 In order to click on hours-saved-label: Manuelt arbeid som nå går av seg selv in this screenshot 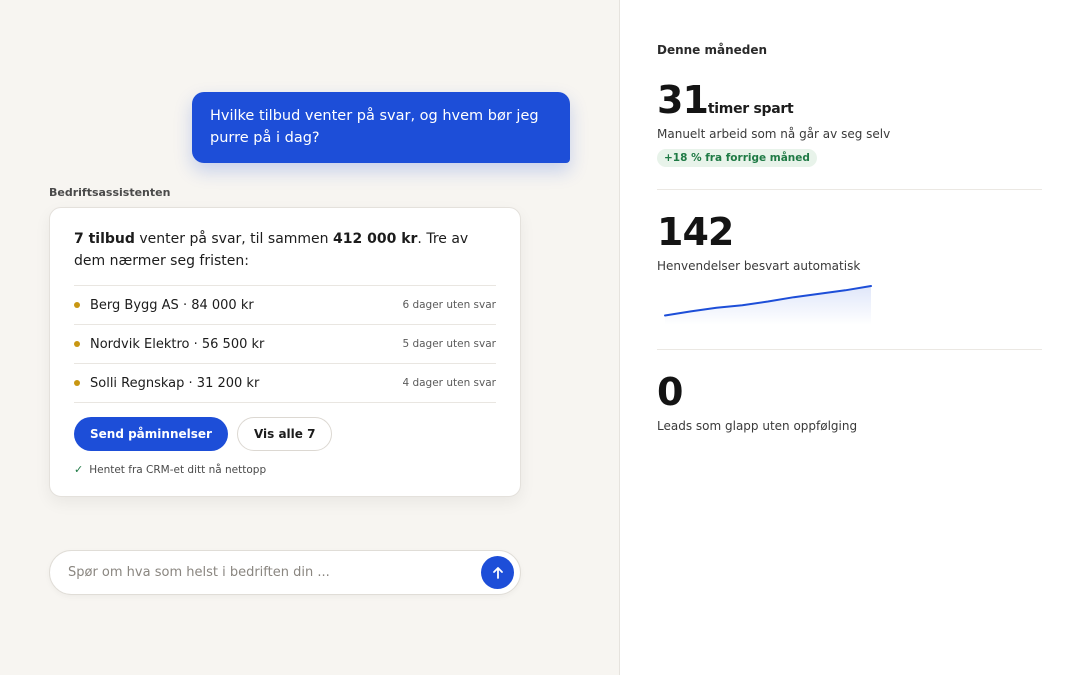, I will do `click(774, 134)`.